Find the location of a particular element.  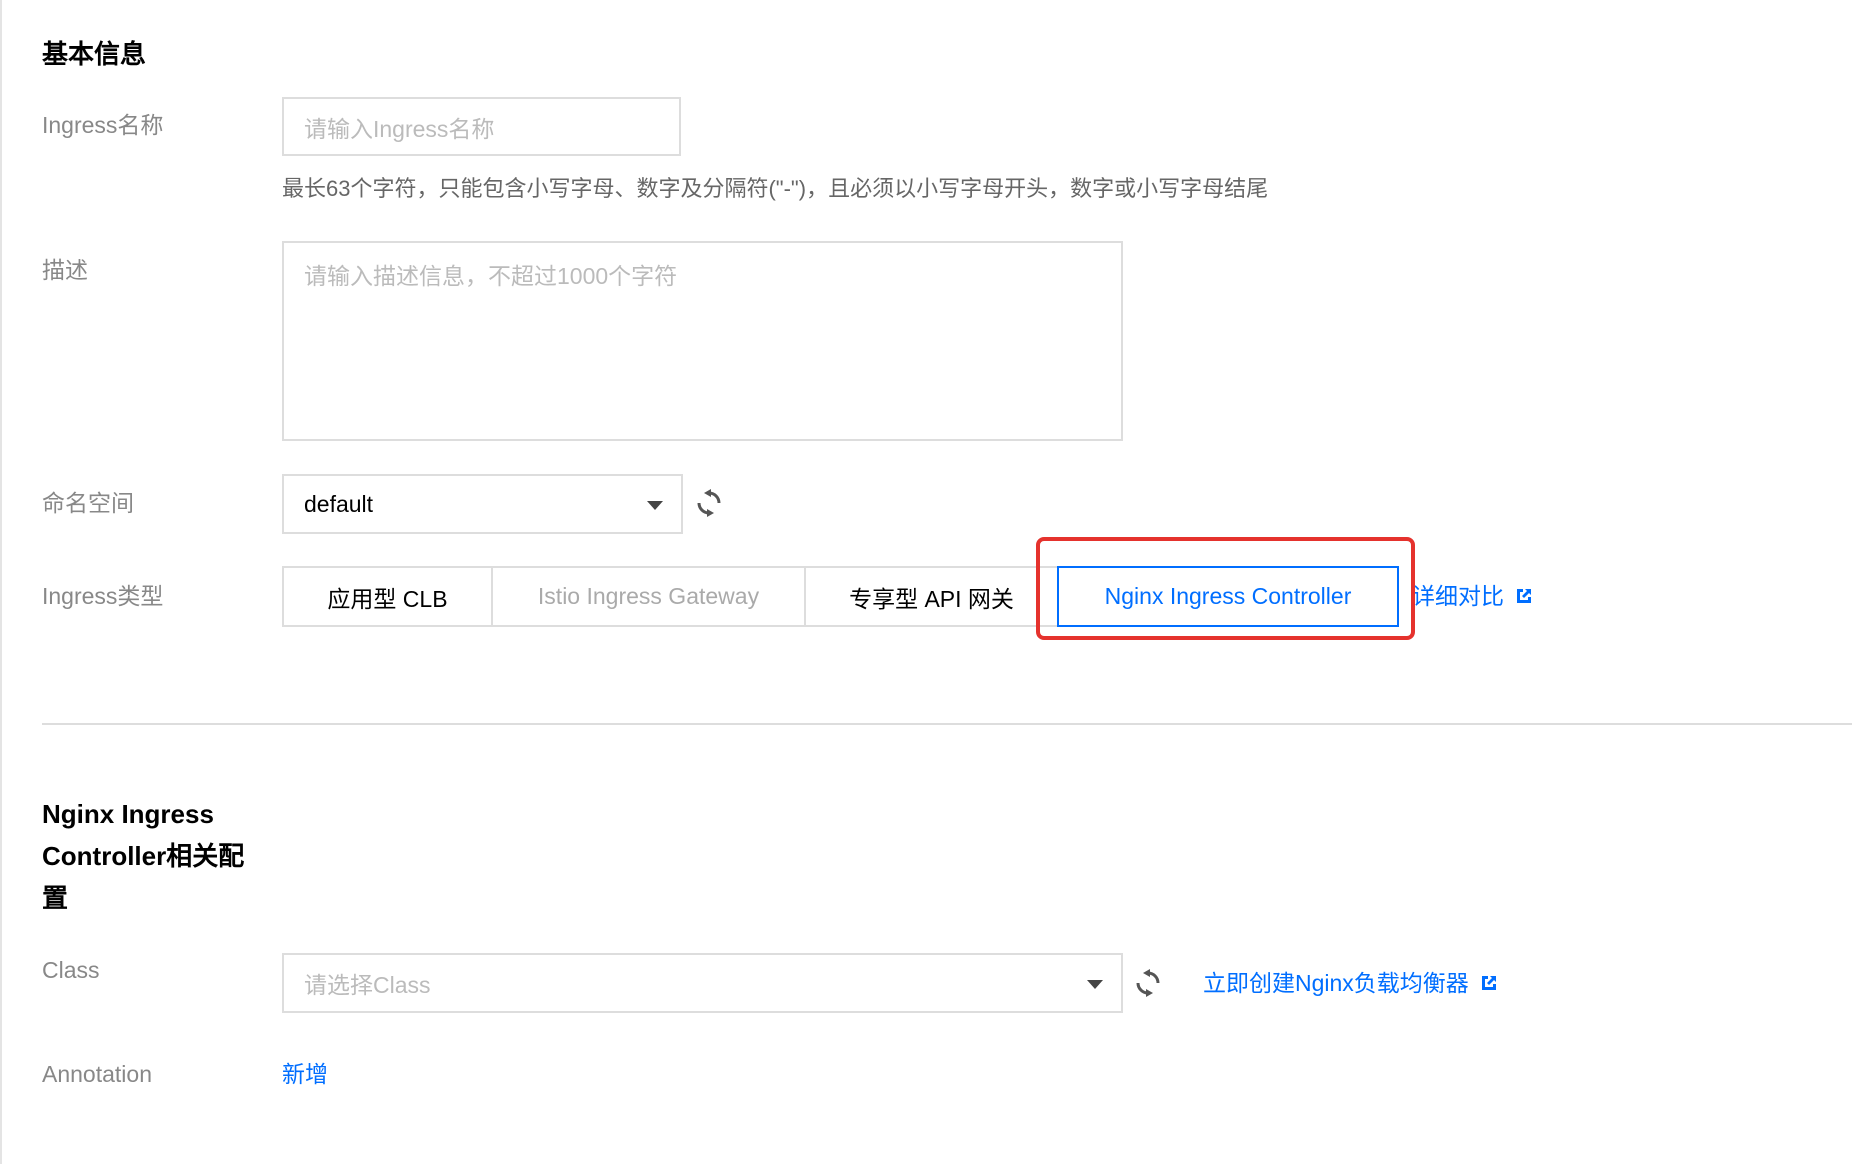

compare-link-label: 详细对比 is located at coordinates (1458, 596).